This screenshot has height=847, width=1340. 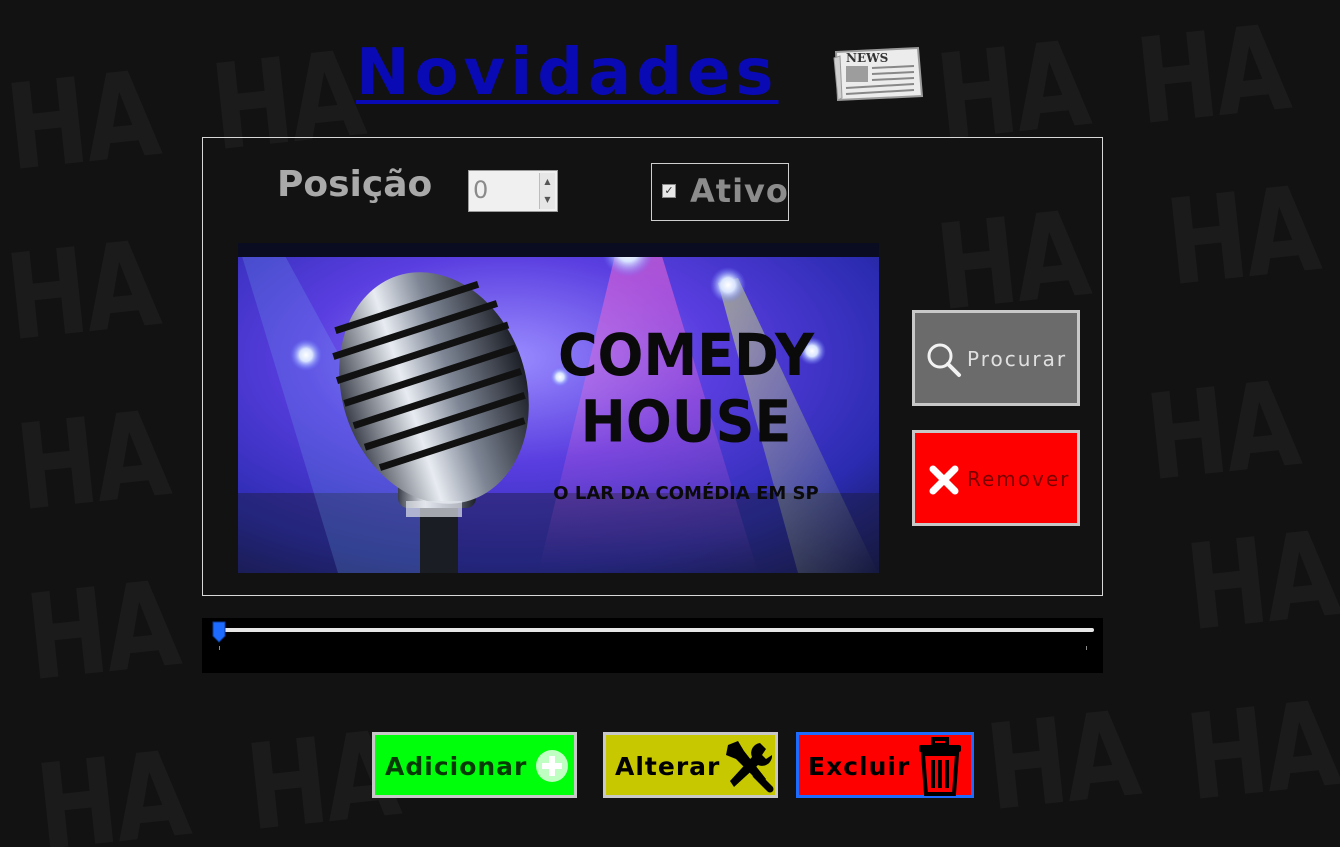 What do you see at coordinates (940, 766) in the screenshot?
I see `trash-icon` at bounding box center [940, 766].